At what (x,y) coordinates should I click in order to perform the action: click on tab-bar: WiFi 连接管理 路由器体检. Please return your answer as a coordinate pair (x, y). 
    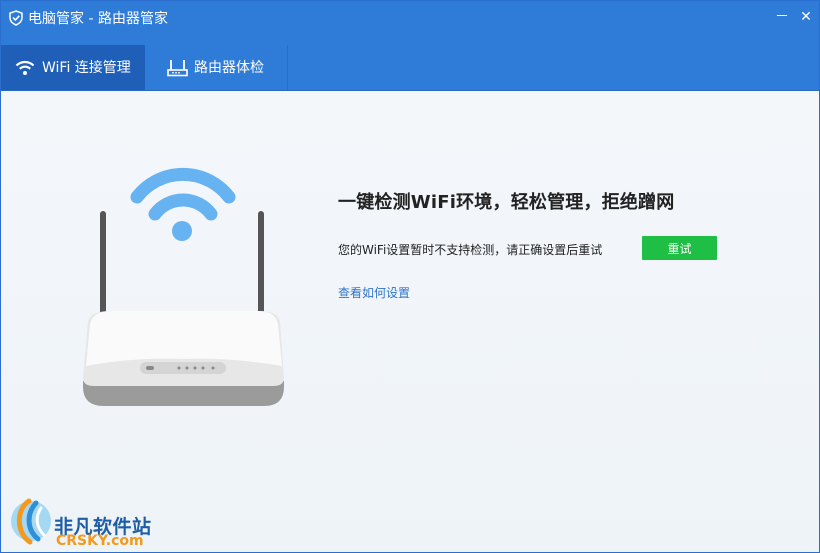
    Looking at the image, I should click on (410, 68).